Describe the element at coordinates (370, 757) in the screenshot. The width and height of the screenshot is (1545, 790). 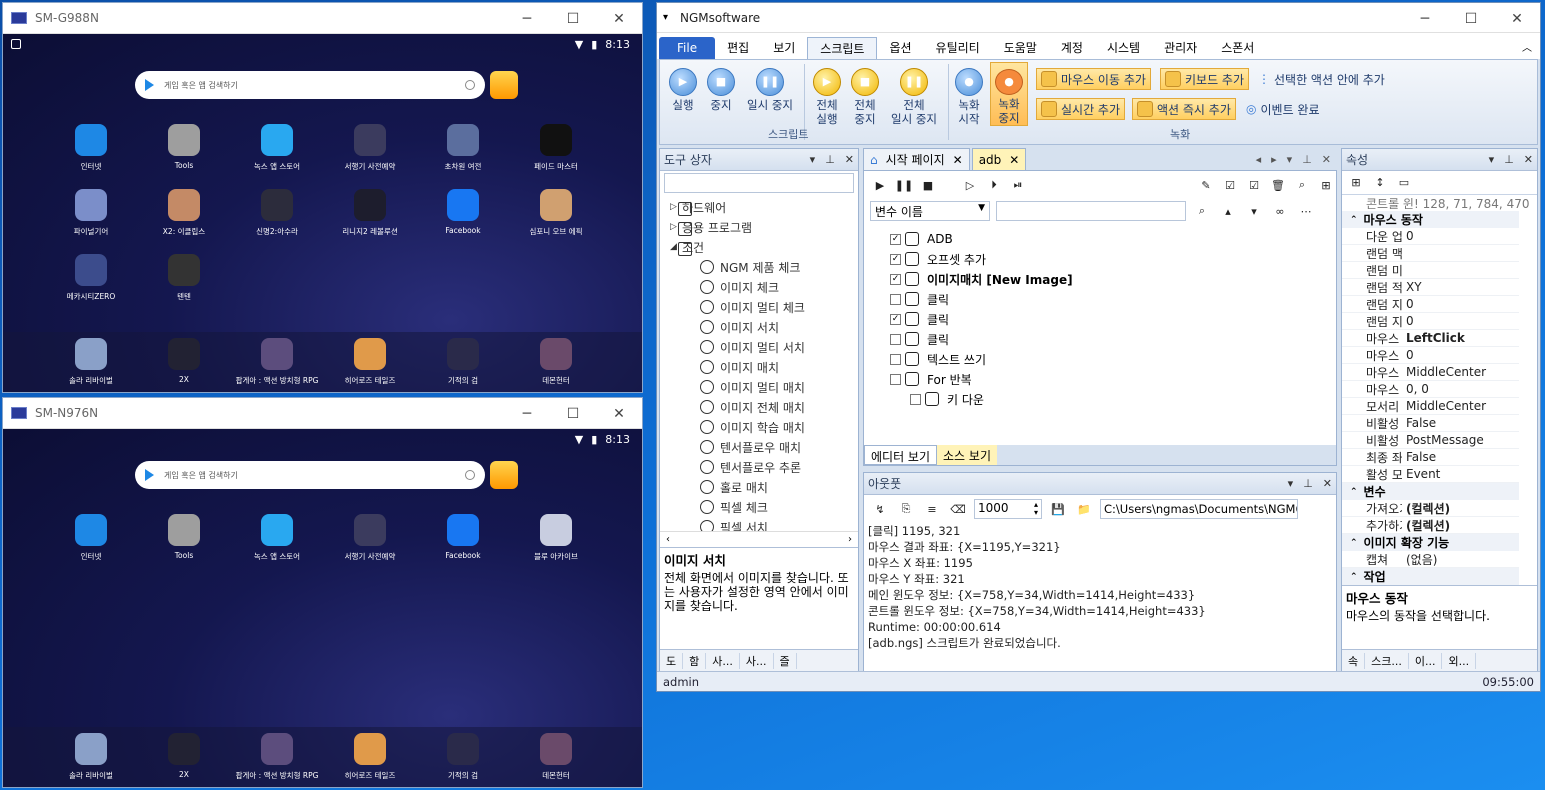
I see `app-3: 히어로즈 테일즈` at that location.